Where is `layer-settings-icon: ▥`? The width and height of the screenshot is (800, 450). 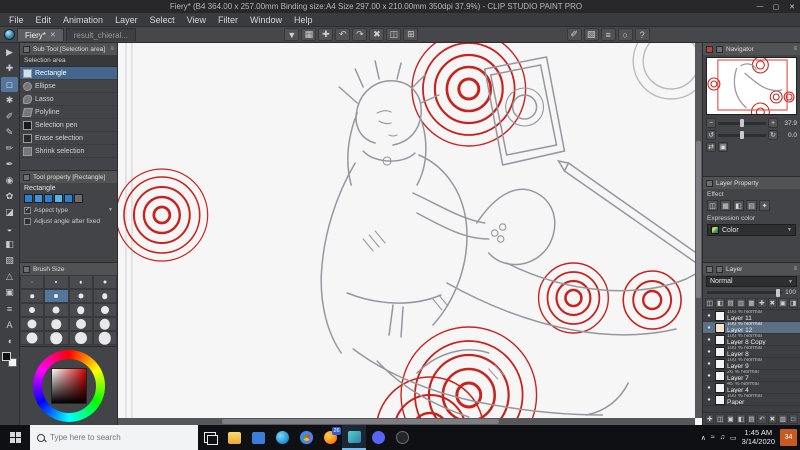
layer-settings-icon: ▥ is located at coordinates (783, 419).